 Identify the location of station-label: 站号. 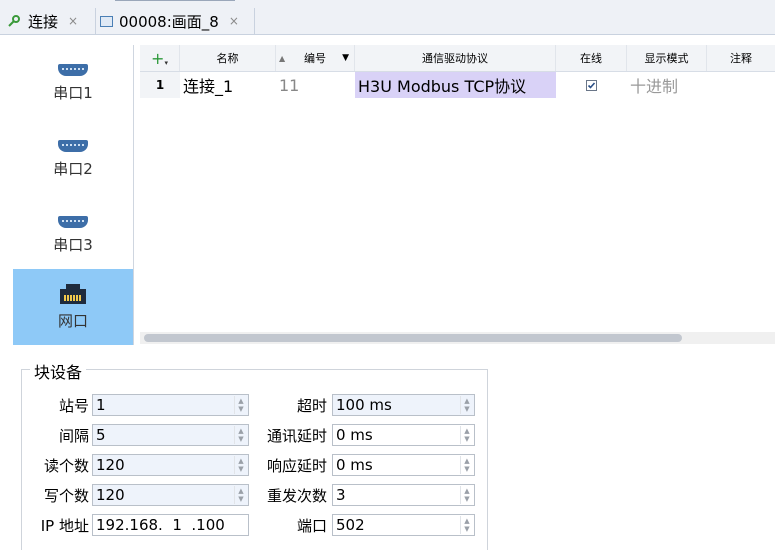
(73, 405).